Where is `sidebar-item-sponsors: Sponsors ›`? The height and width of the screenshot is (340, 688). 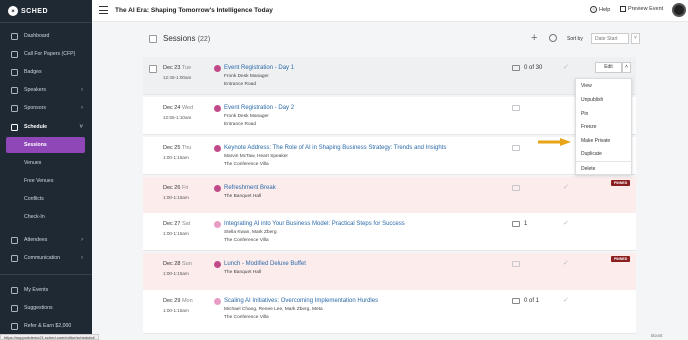
sidebar-item-sponsors: Sponsors › is located at coordinates (46, 108).